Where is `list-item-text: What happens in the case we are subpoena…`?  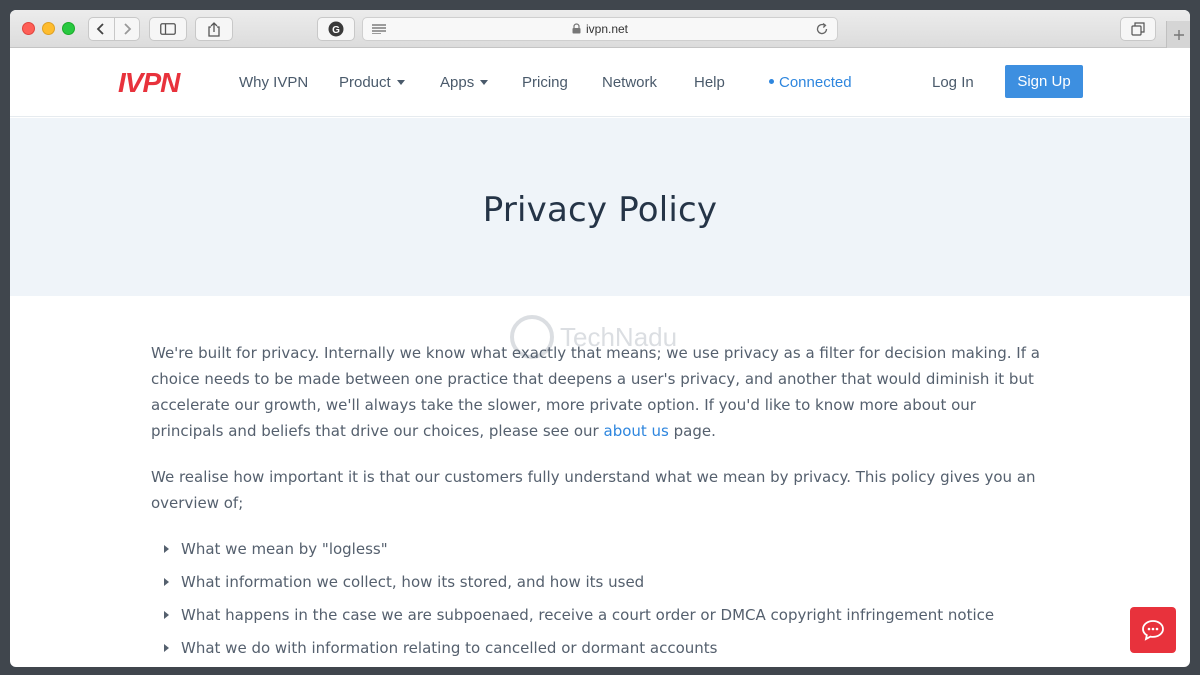 list-item-text: What happens in the case we are subpoena… is located at coordinates (588, 615).